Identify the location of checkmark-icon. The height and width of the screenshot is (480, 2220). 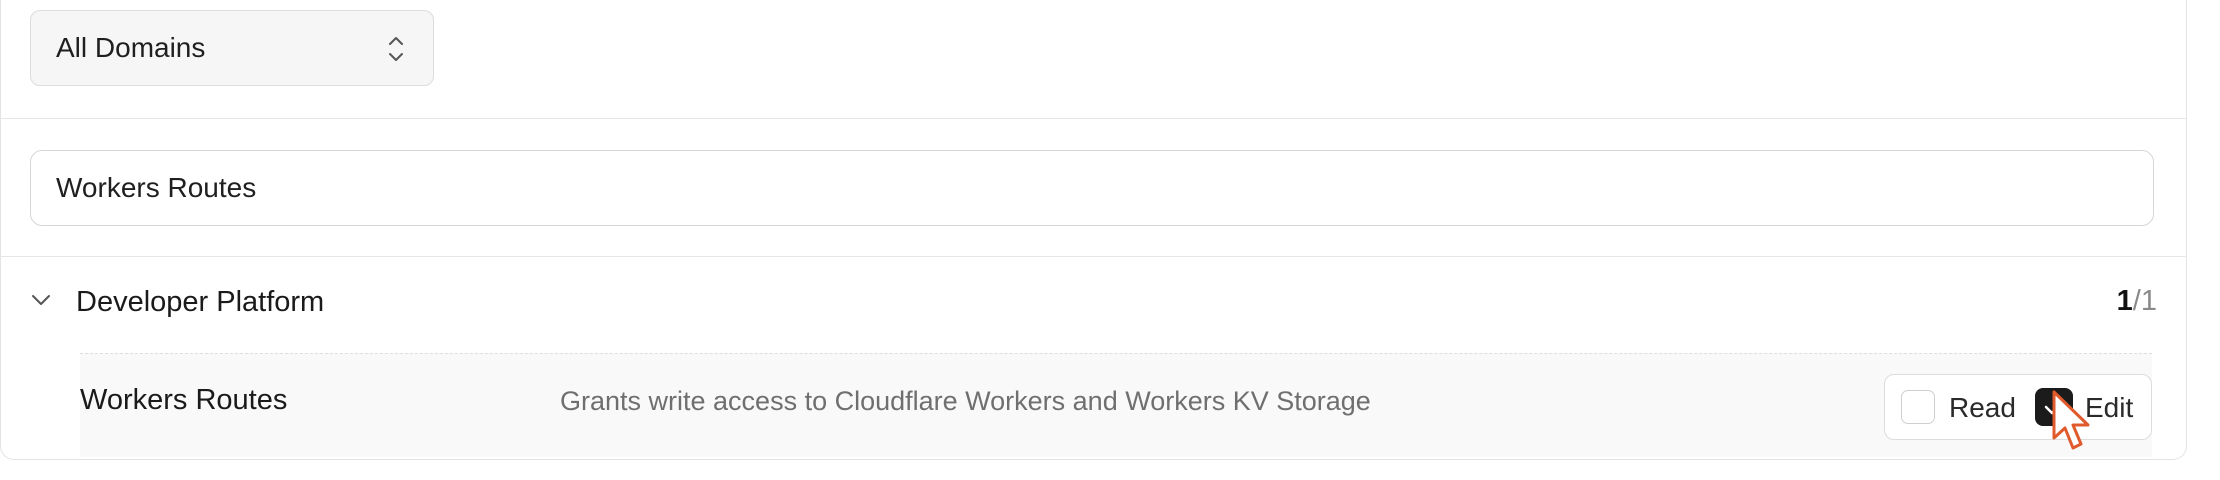
(2054, 407).